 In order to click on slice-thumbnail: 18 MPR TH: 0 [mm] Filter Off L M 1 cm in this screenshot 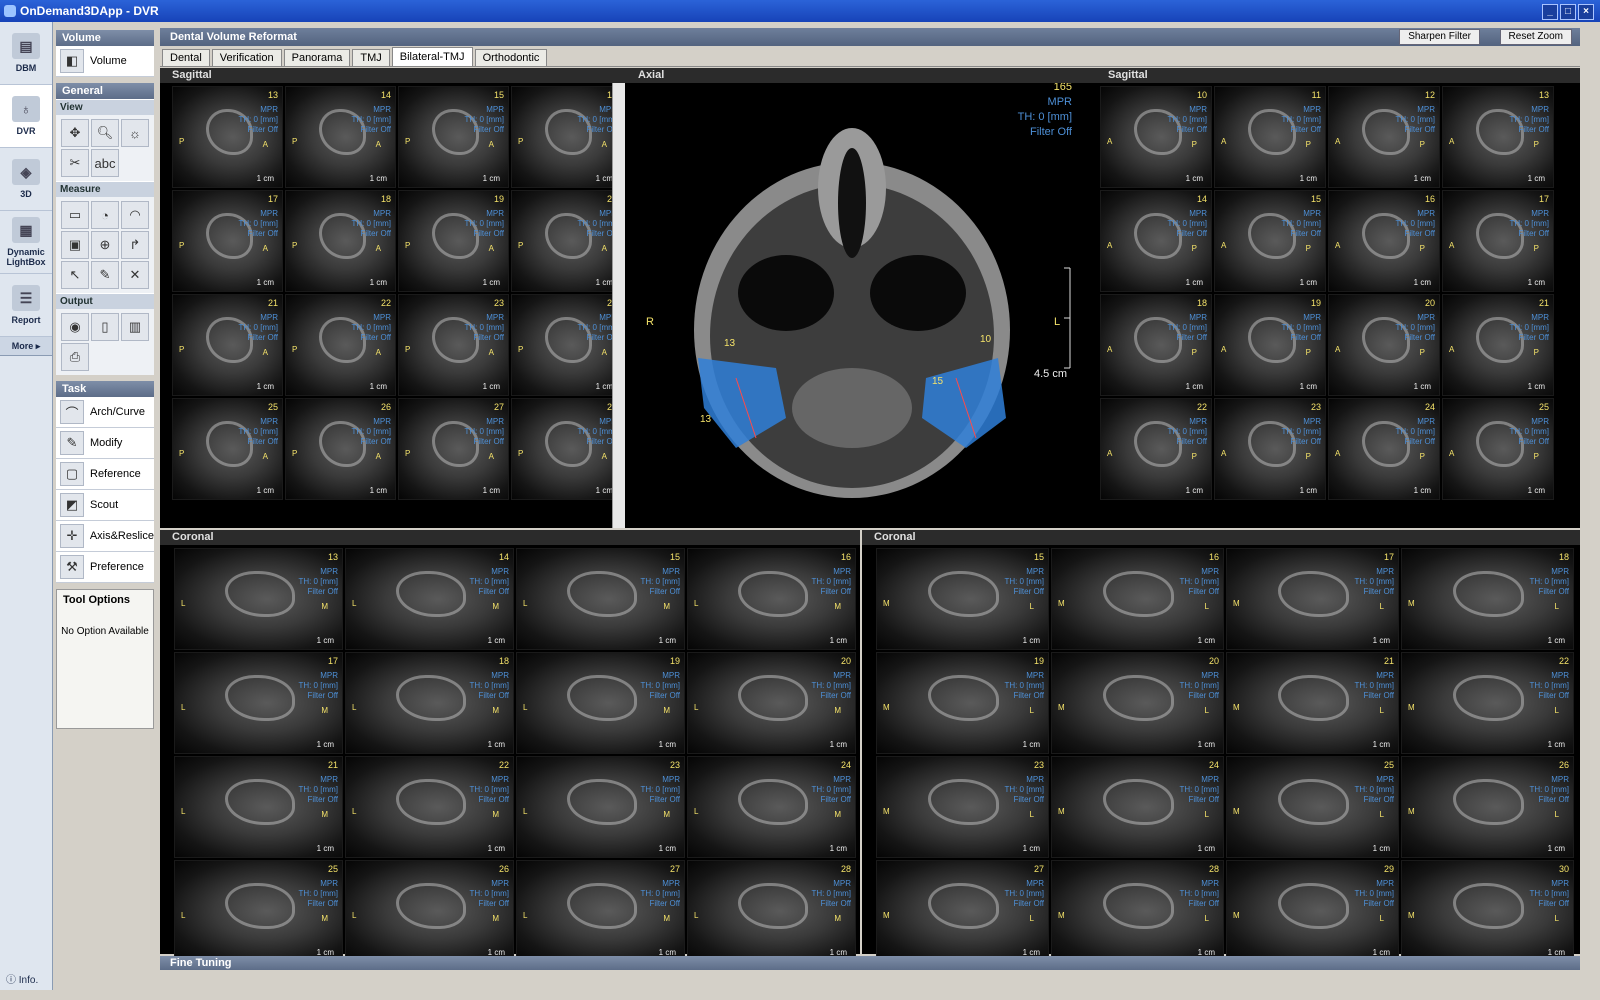, I will do `click(429, 703)`.